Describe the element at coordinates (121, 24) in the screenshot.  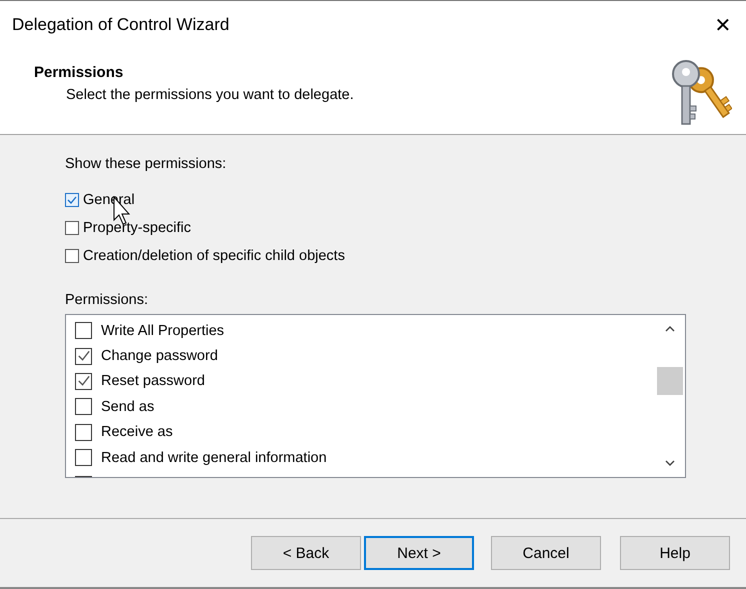
I see `window-title: Delegation of Control Wizard` at that location.